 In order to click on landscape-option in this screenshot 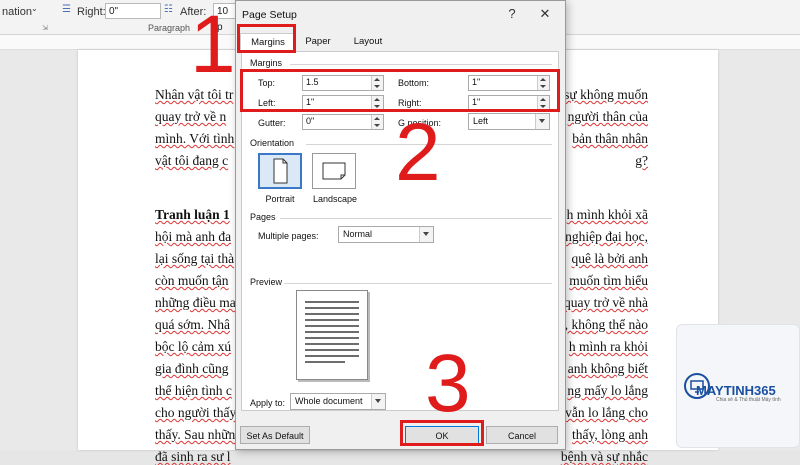, I will do `click(334, 171)`.